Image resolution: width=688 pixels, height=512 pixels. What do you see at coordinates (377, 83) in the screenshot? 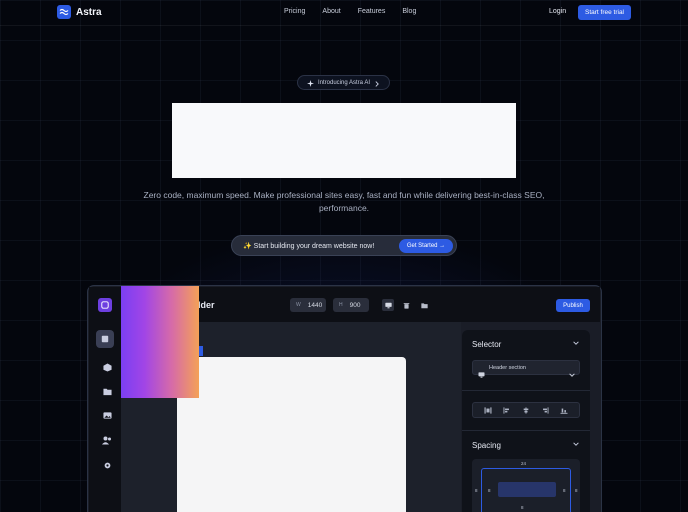
I see `chevron-right-icon` at bounding box center [377, 83].